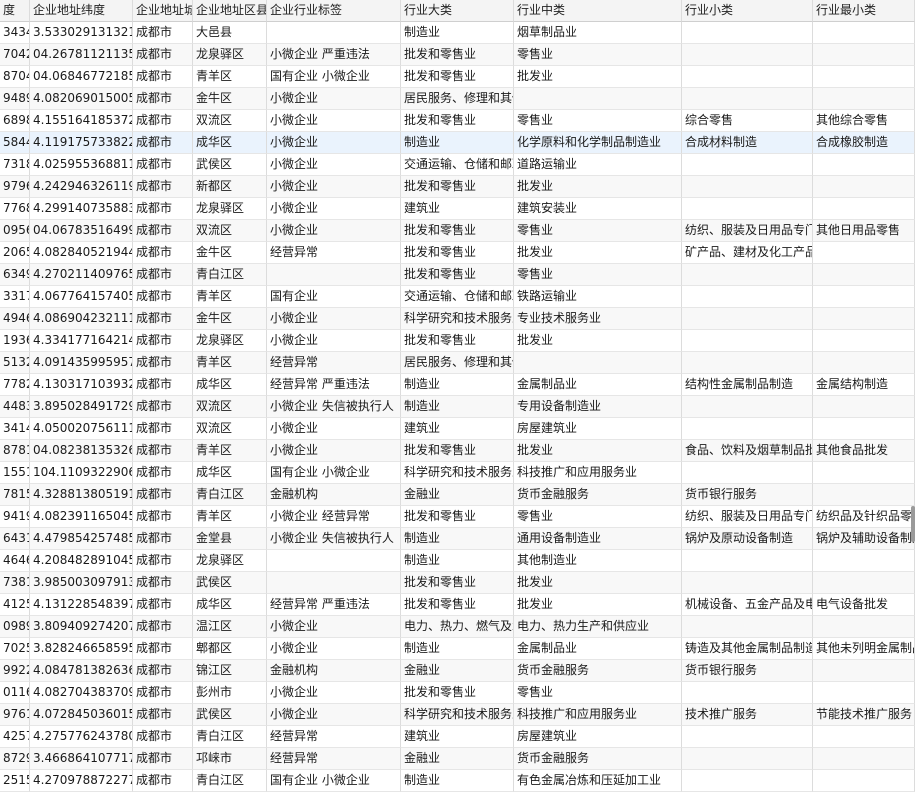  What do you see at coordinates (81, 187) in the screenshot?
I see `table-cell: 4.2429463261198` at bounding box center [81, 187].